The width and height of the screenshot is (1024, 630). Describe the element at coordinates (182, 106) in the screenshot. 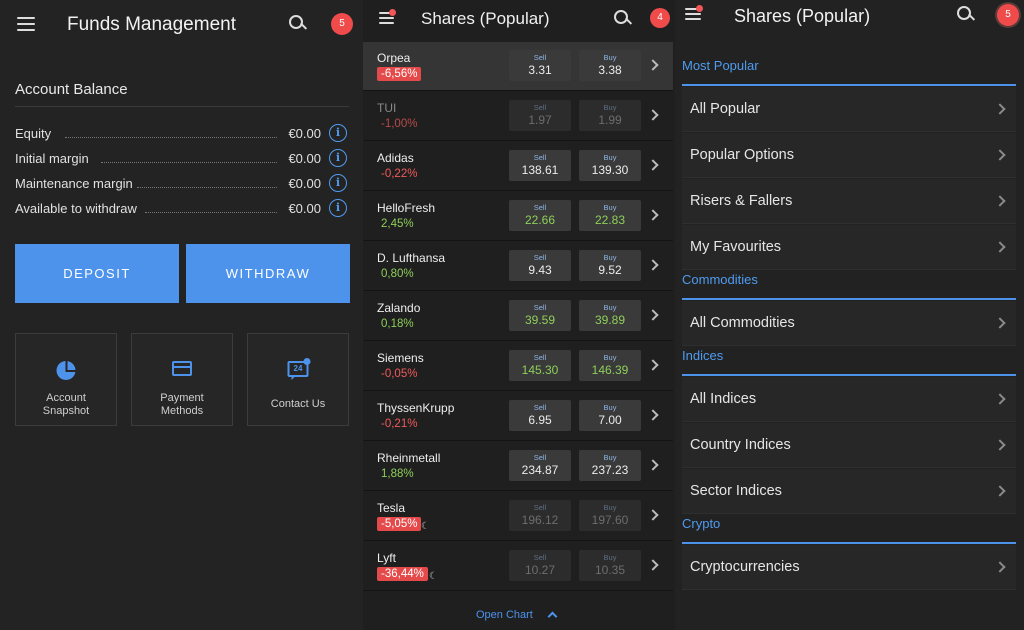

I see `divider` at that location.